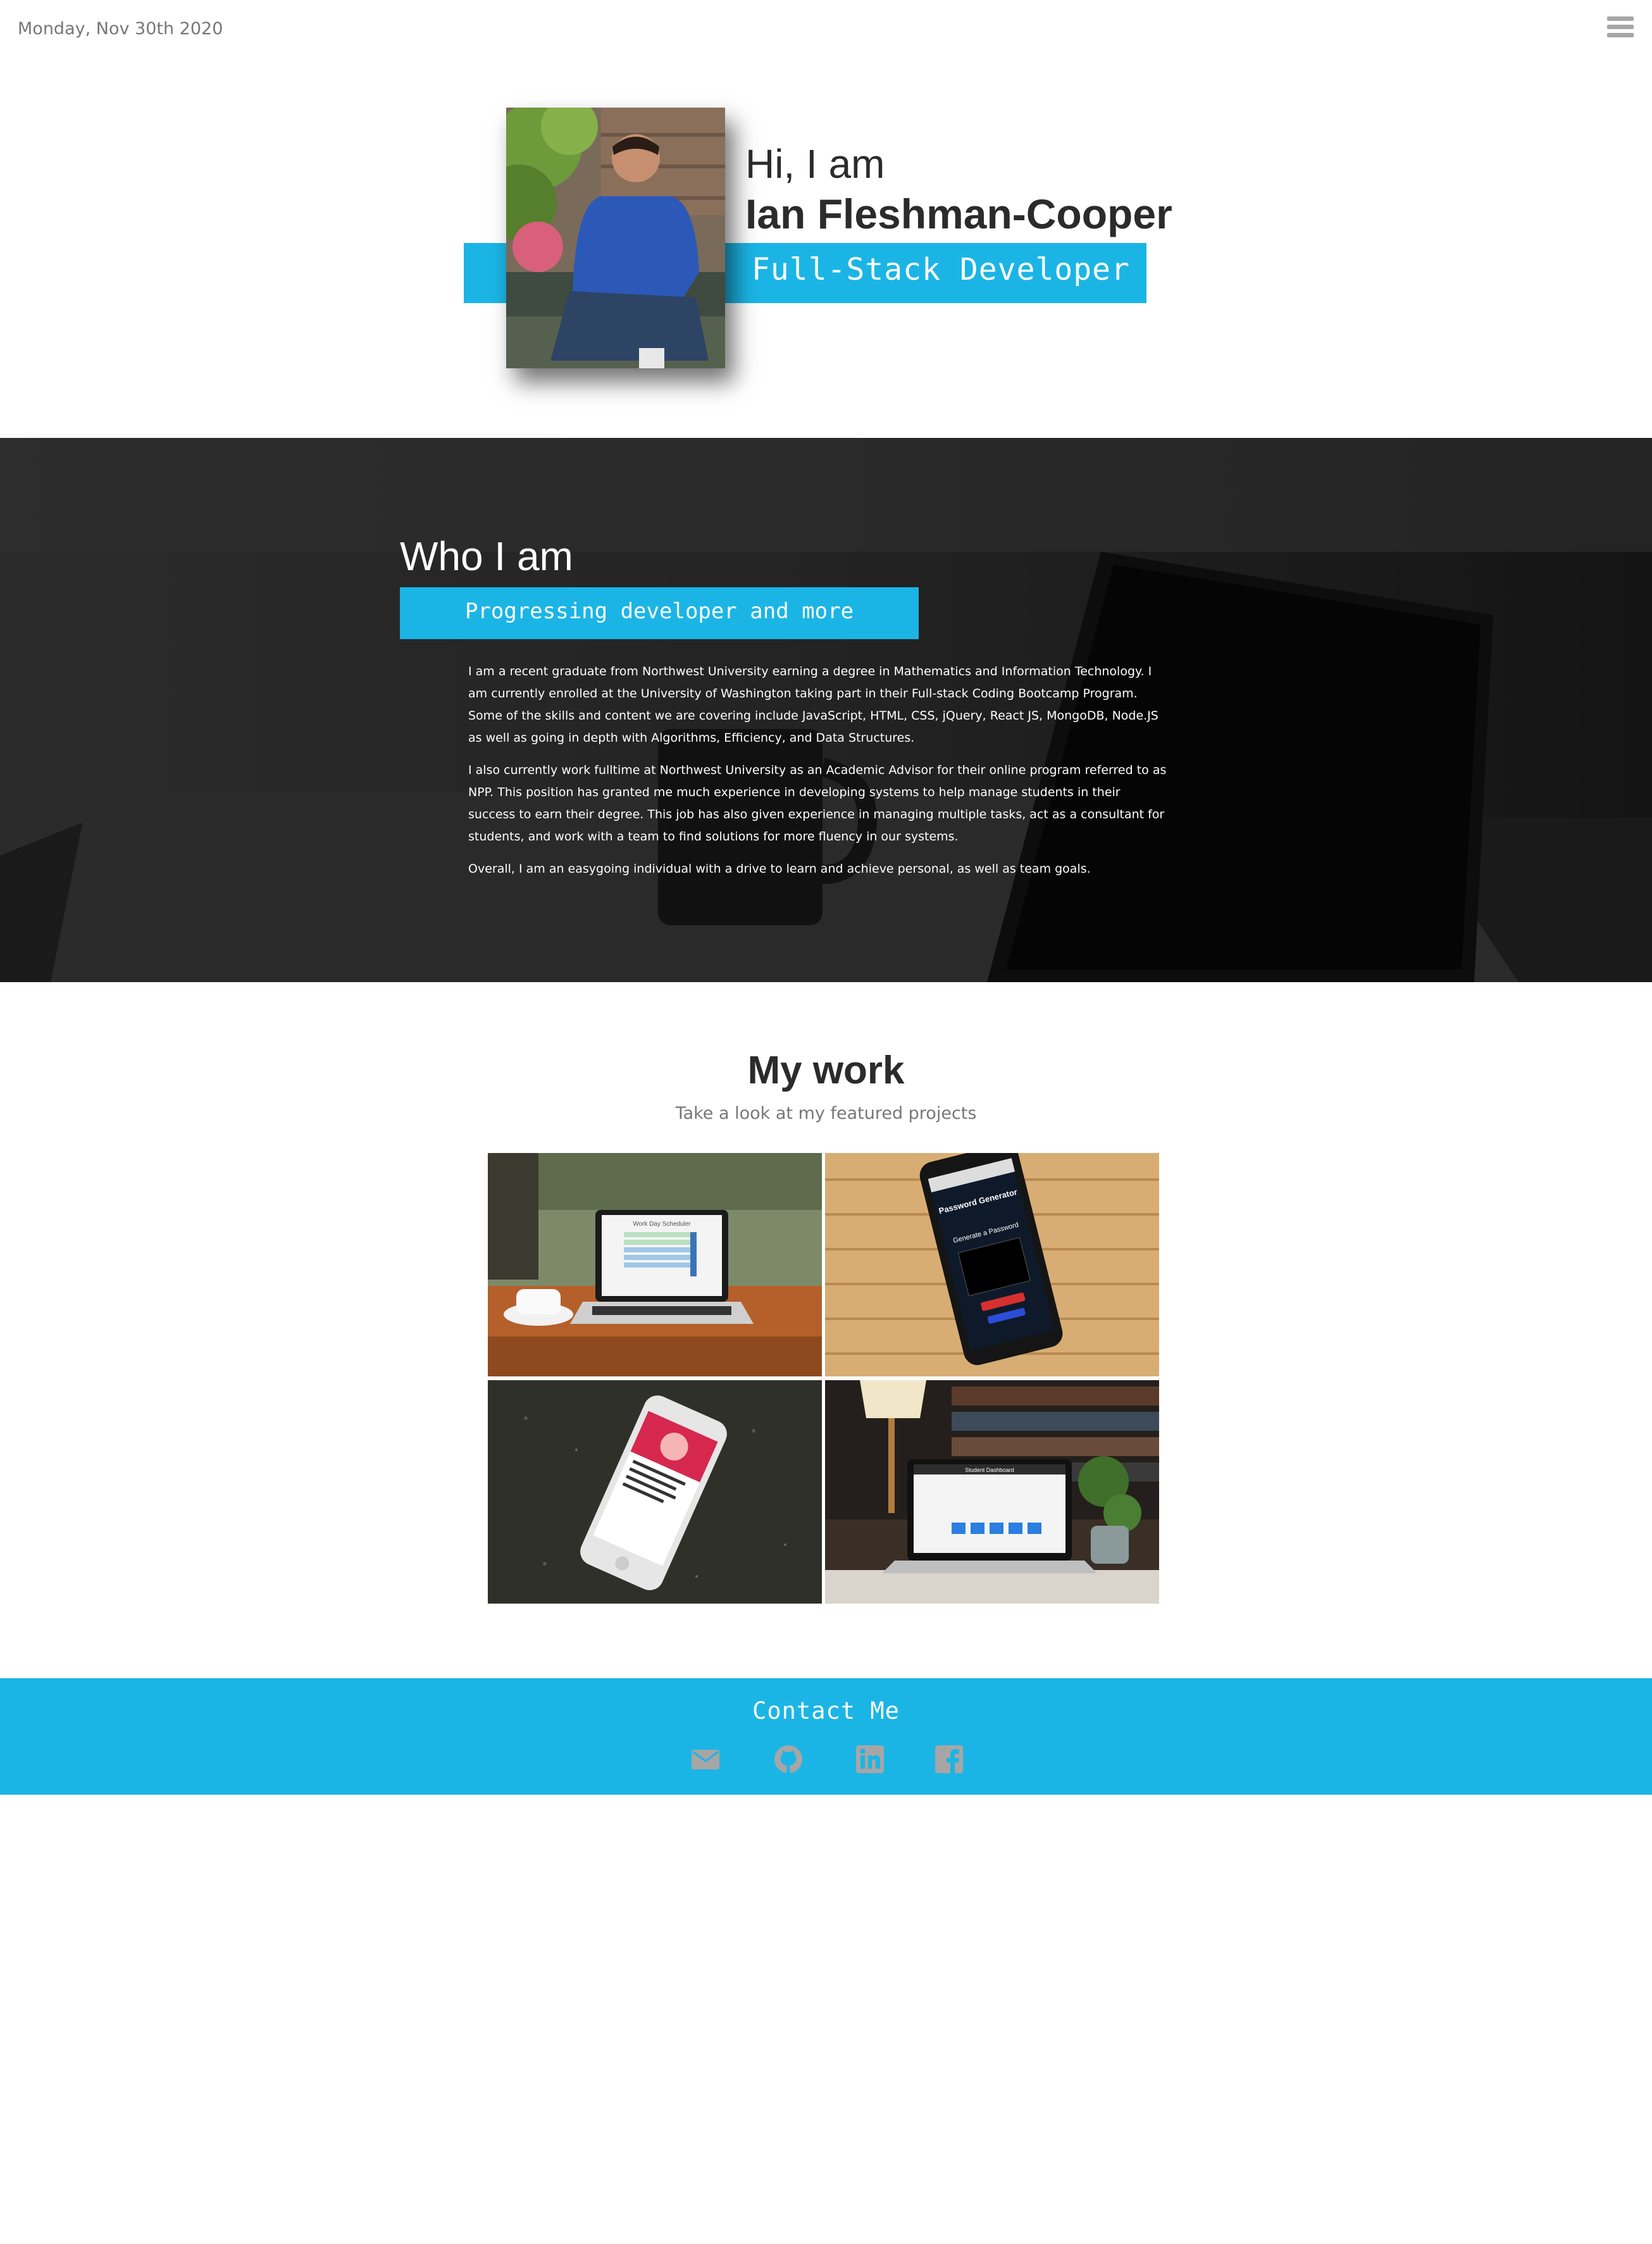 This screenshot has width=1652, height=2244. I want to click on project-screen-title: Work Day Scheduler, so click(662, 1224).